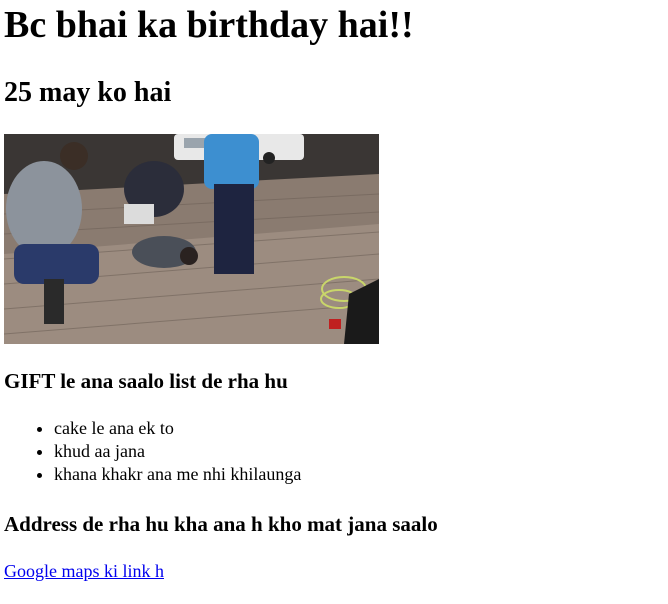 The width and height of the screenshot is (668, 604). Describe the element at coordinates (84, 571) in the screenshot. I see `google-maps-link: Google maps ki link h` at that location.